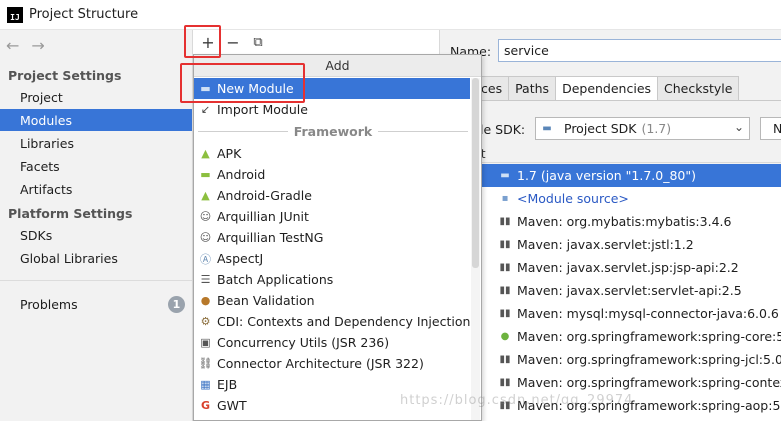 This screenshot has height=421, width=781. I want to click on problems-count-badge: 1, so click(176, 304).